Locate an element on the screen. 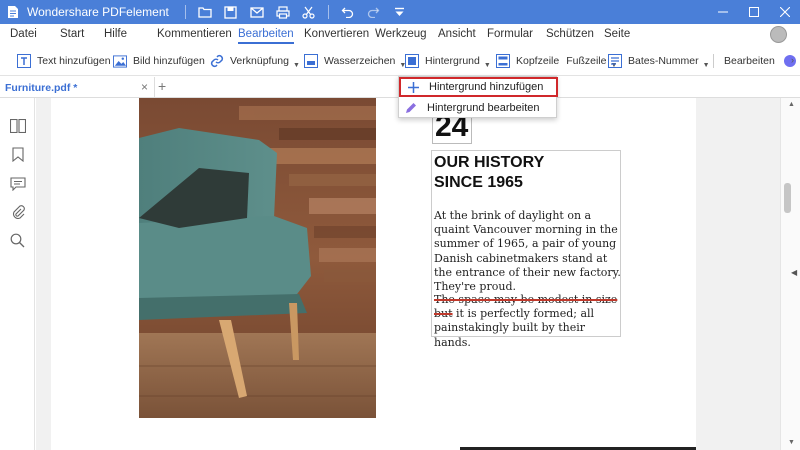  text-add-button: Text hinzufügen is located at coordinates (64, 61).